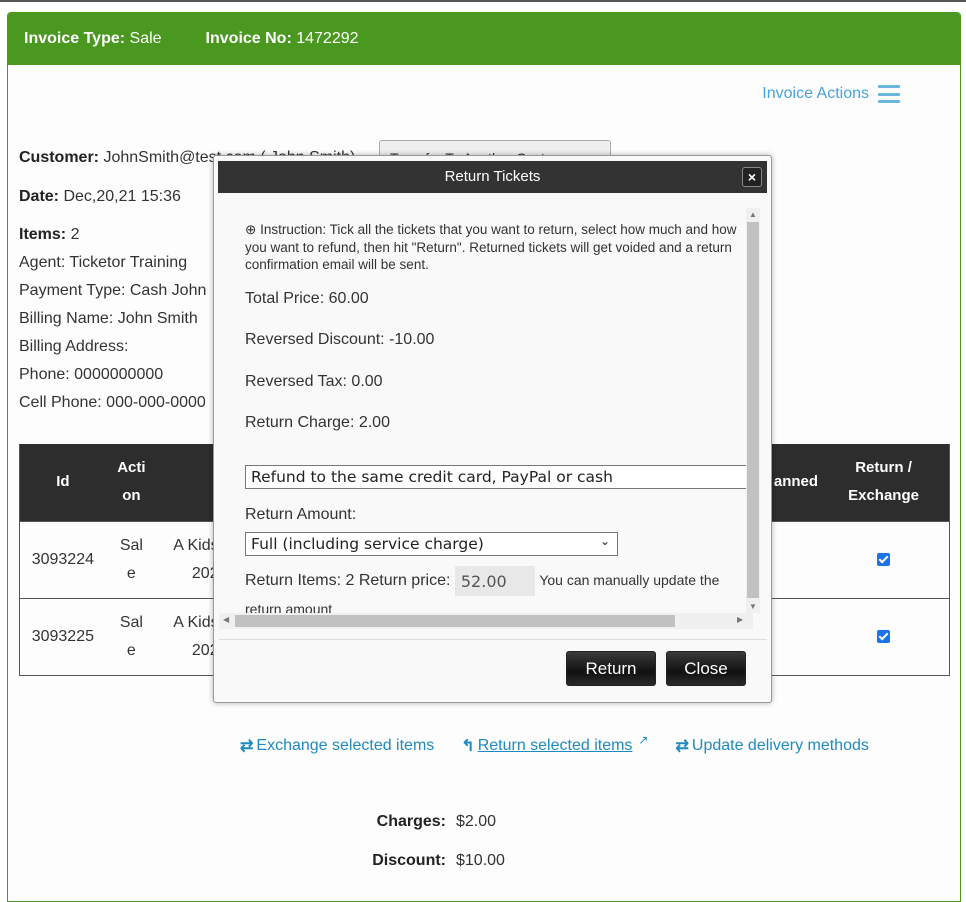  Describe the element at coordinates (62, 559) in the screenshot. I see `row-id: 3093224` at that location.